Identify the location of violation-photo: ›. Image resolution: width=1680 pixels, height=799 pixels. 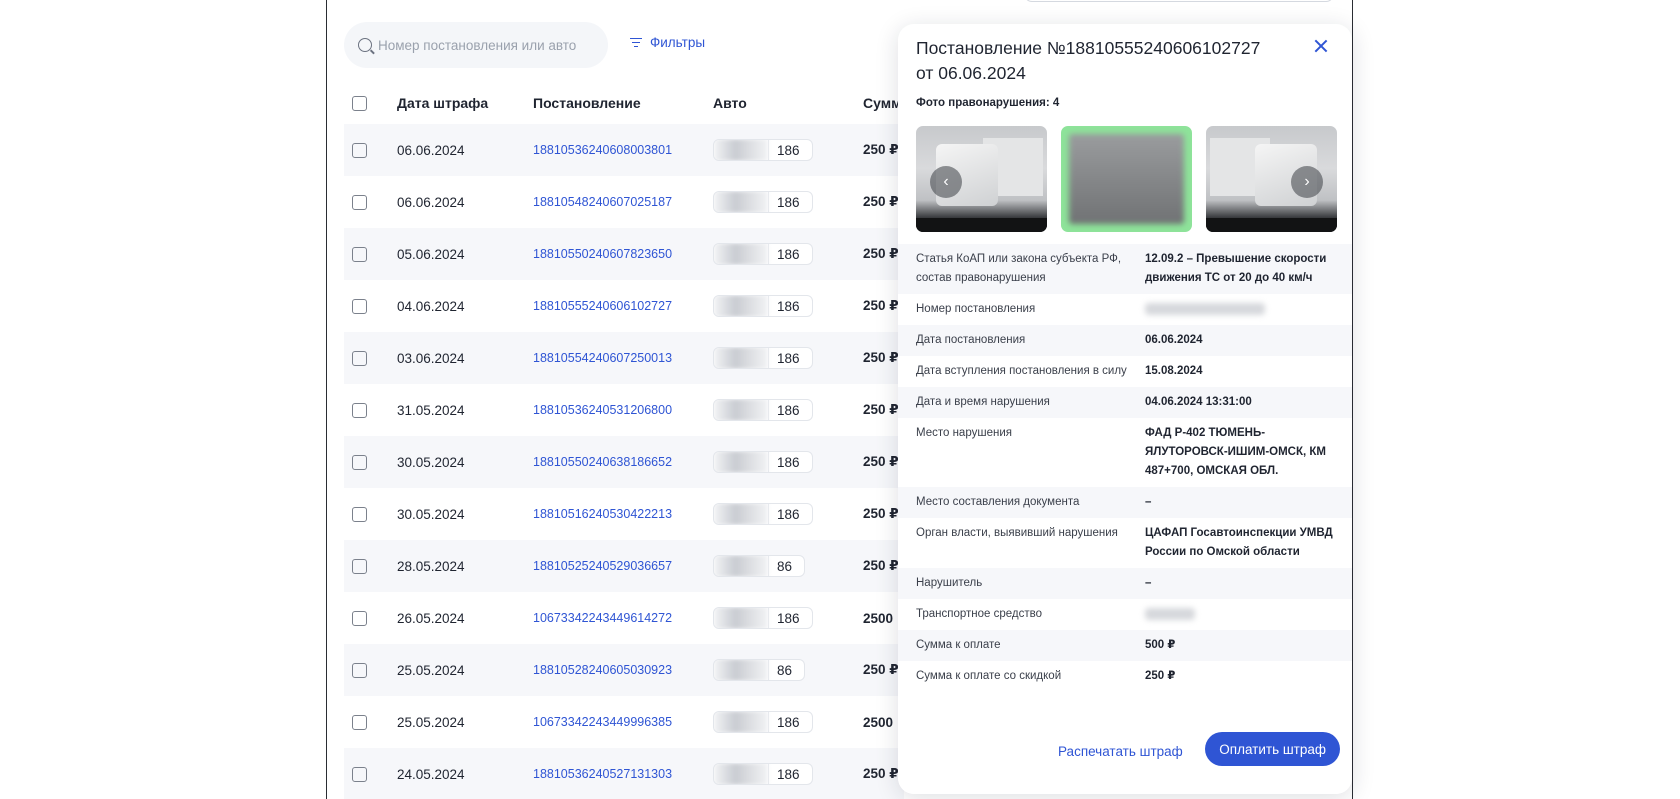
(1271, 179).